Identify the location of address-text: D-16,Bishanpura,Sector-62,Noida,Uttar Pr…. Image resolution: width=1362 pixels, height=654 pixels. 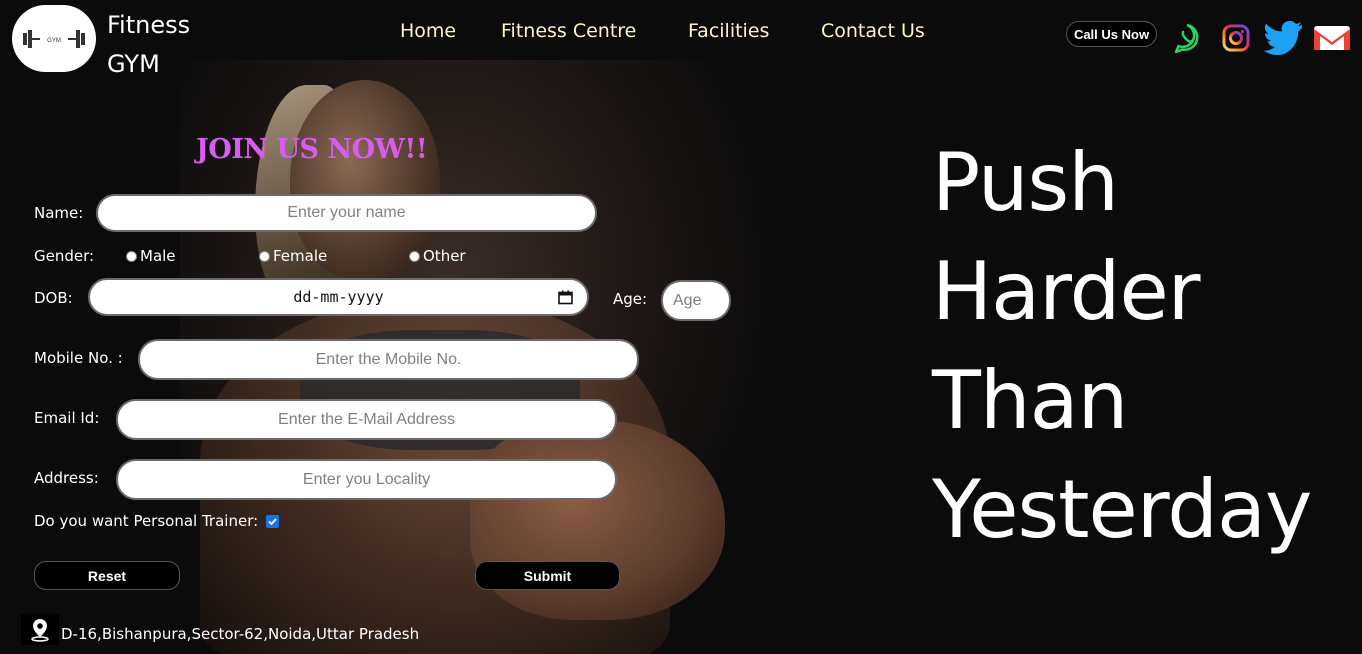
(240, 634).